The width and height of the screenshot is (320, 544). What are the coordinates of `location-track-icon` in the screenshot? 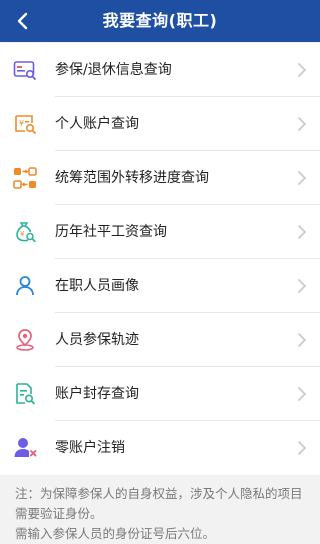 It's located at (25, 340).